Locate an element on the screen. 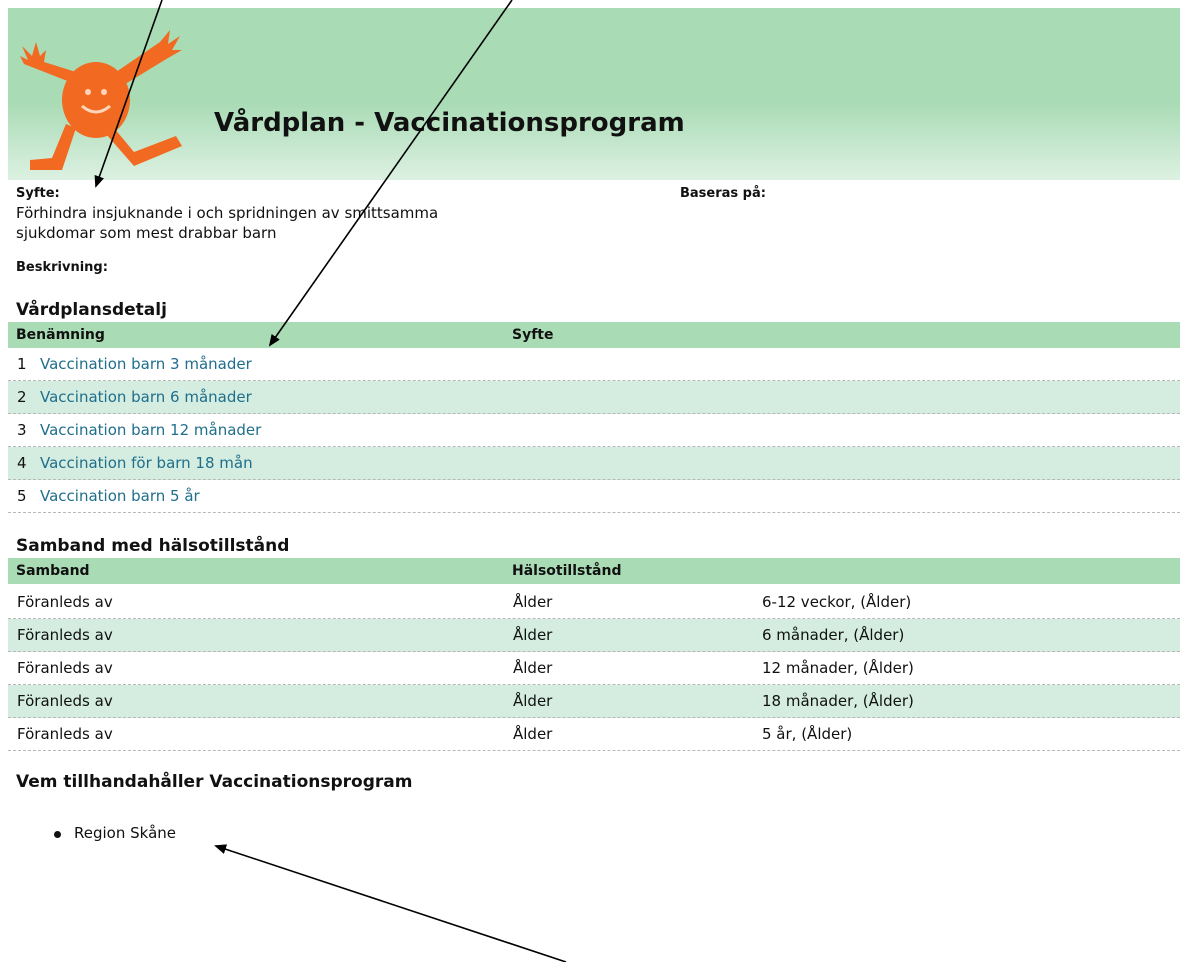 This screenshot has width=1180, height=962. header-syfte: Syfte is located at coordinates (533, 335).